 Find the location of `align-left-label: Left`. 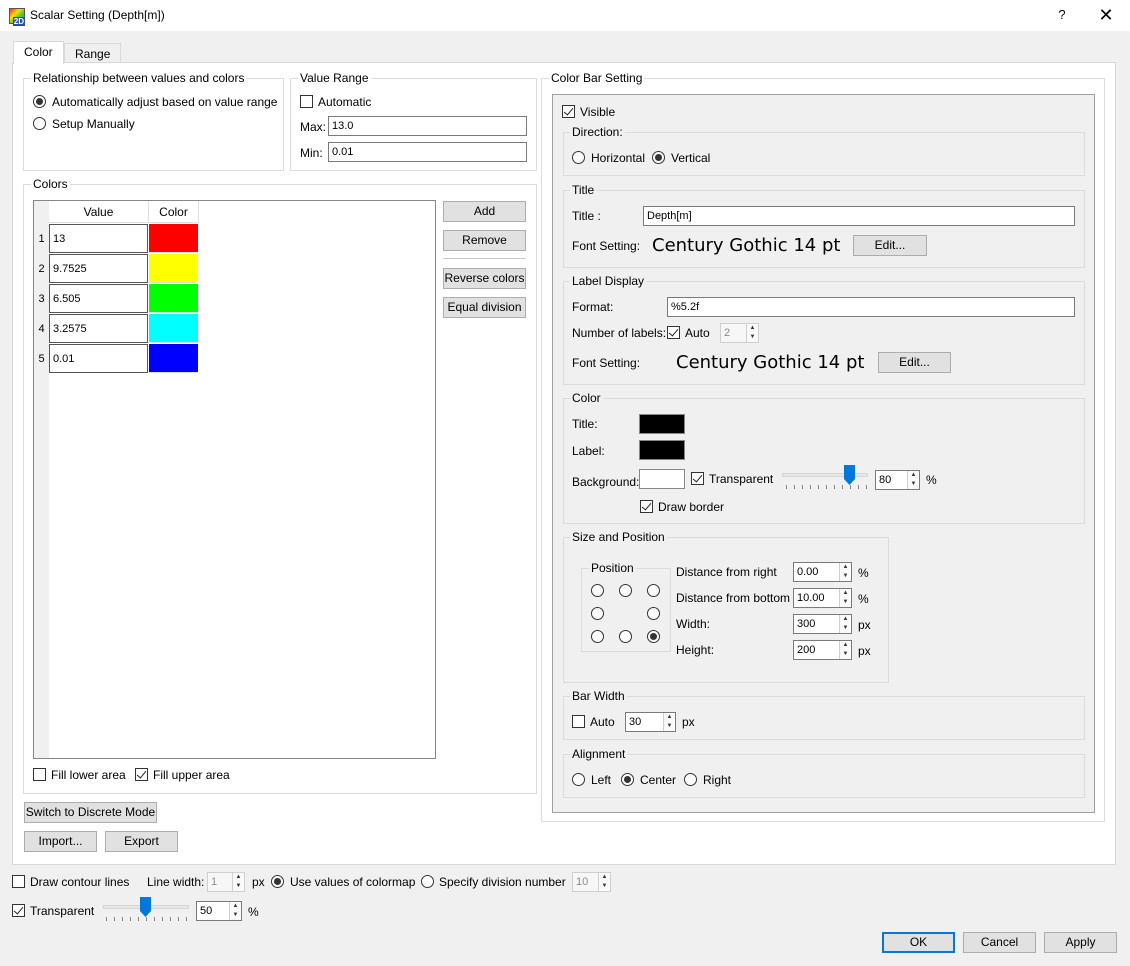

align-left-label: Left is located at coordinates (601, 780).